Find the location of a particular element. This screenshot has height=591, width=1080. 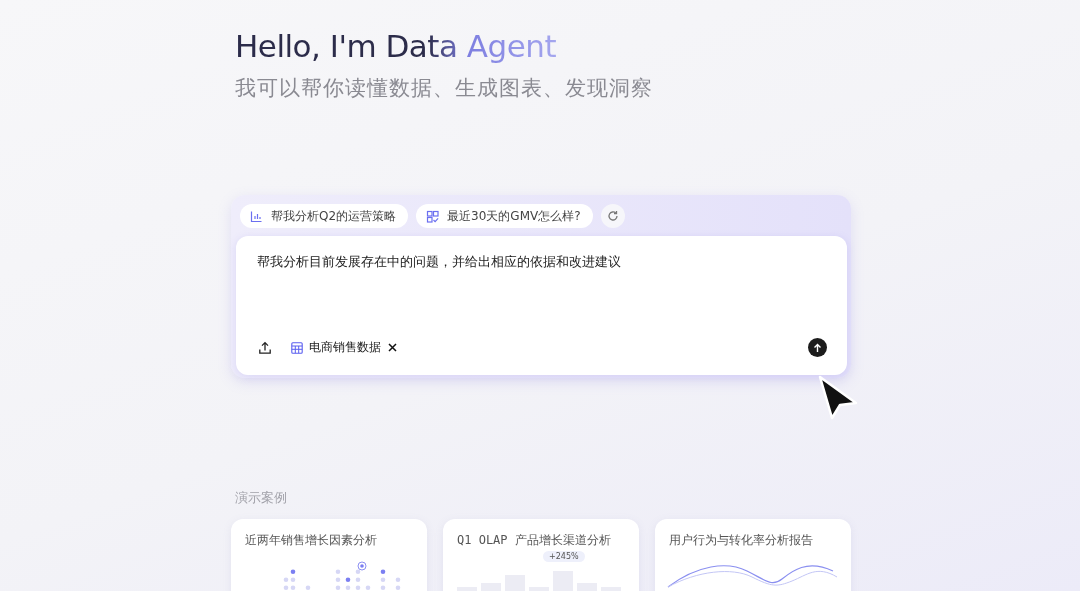

suggestion-chip: 最近30天的GMV怎么样? is located at coordinates (504, 216).